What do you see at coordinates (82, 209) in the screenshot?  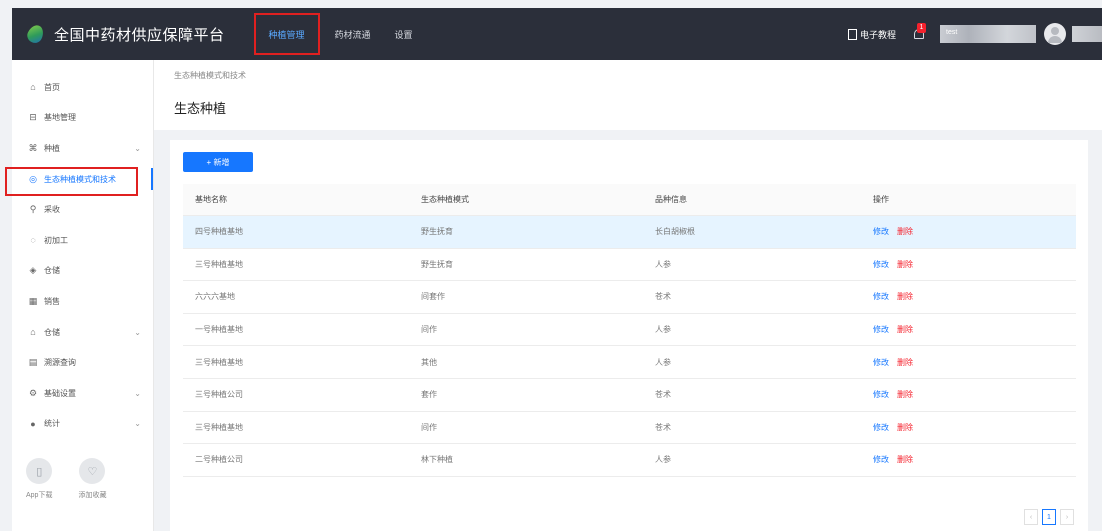 I see `sidebar-item-harvest: ⚲ 采收` at bounding box center [82, 209].